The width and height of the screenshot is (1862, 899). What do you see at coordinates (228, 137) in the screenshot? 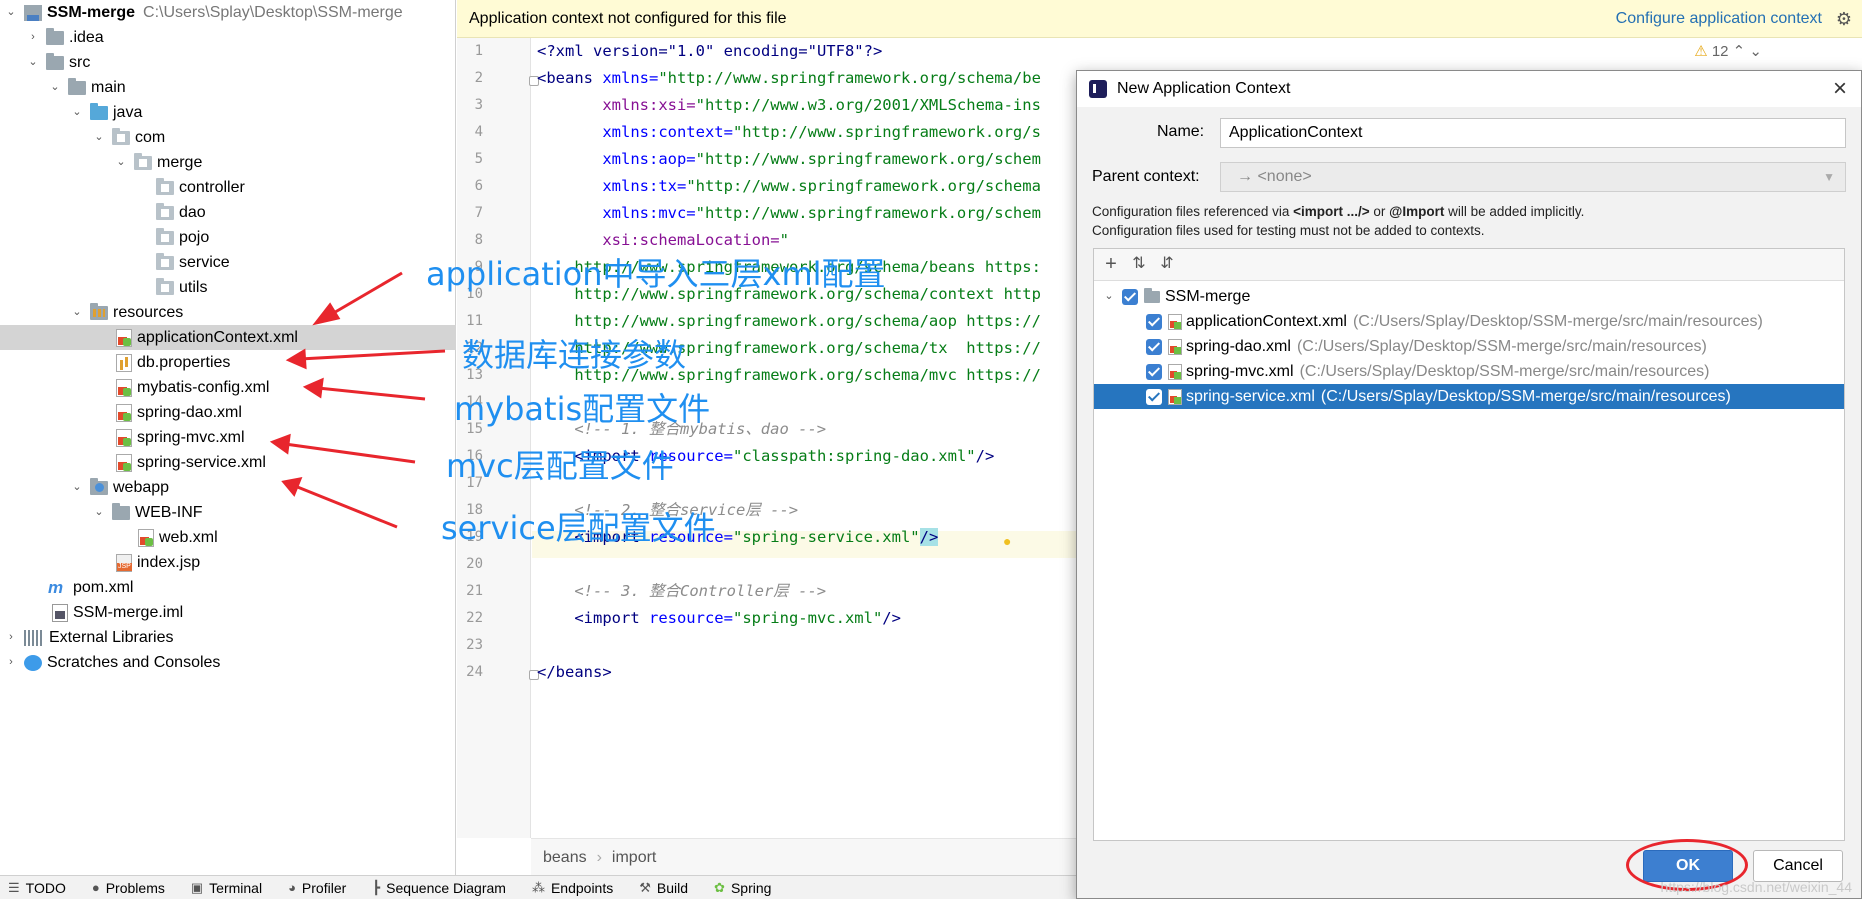
I see `tree-item-com: ⌄ com` at bounding box center [228, 137].